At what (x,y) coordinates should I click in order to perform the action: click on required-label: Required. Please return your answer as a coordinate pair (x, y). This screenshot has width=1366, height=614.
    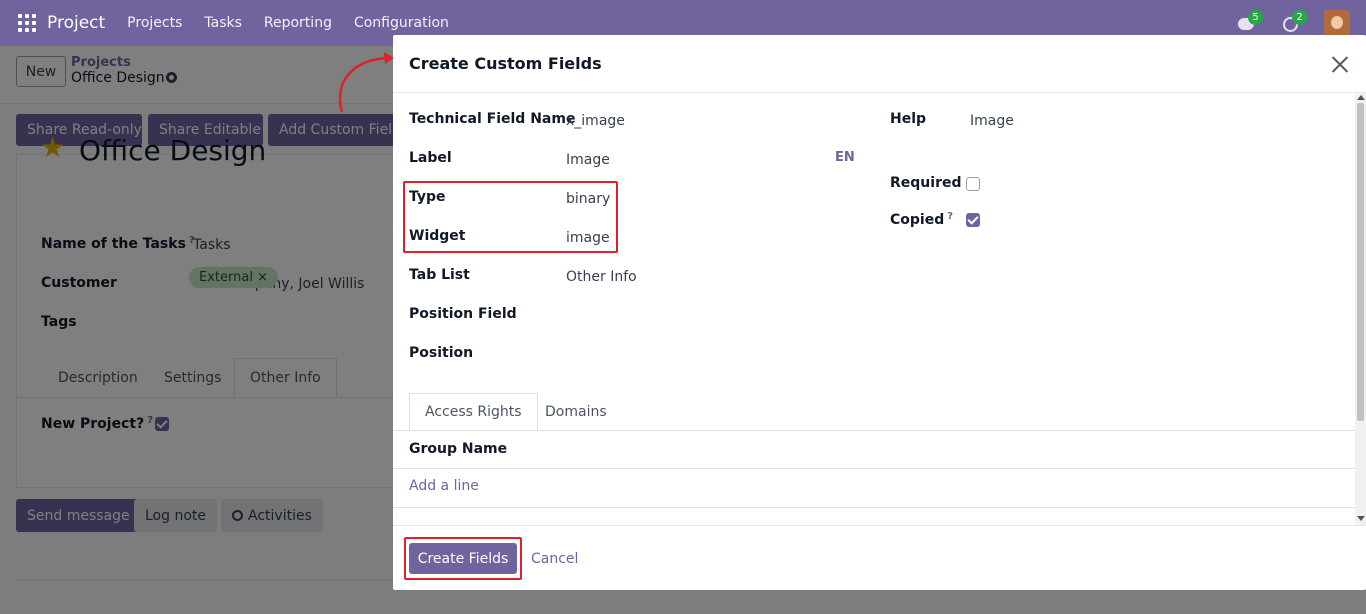
    Looking at the image, I should click on (926, 183).